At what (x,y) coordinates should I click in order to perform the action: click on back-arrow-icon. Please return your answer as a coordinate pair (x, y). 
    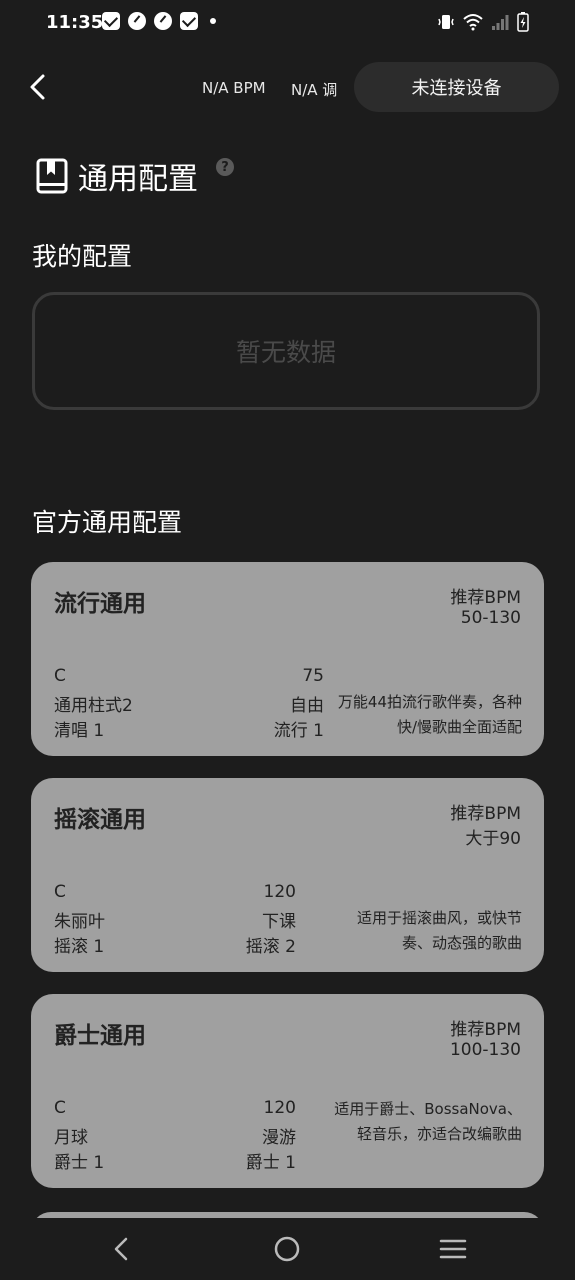
    Looking at the image, I should click on (39, 87).